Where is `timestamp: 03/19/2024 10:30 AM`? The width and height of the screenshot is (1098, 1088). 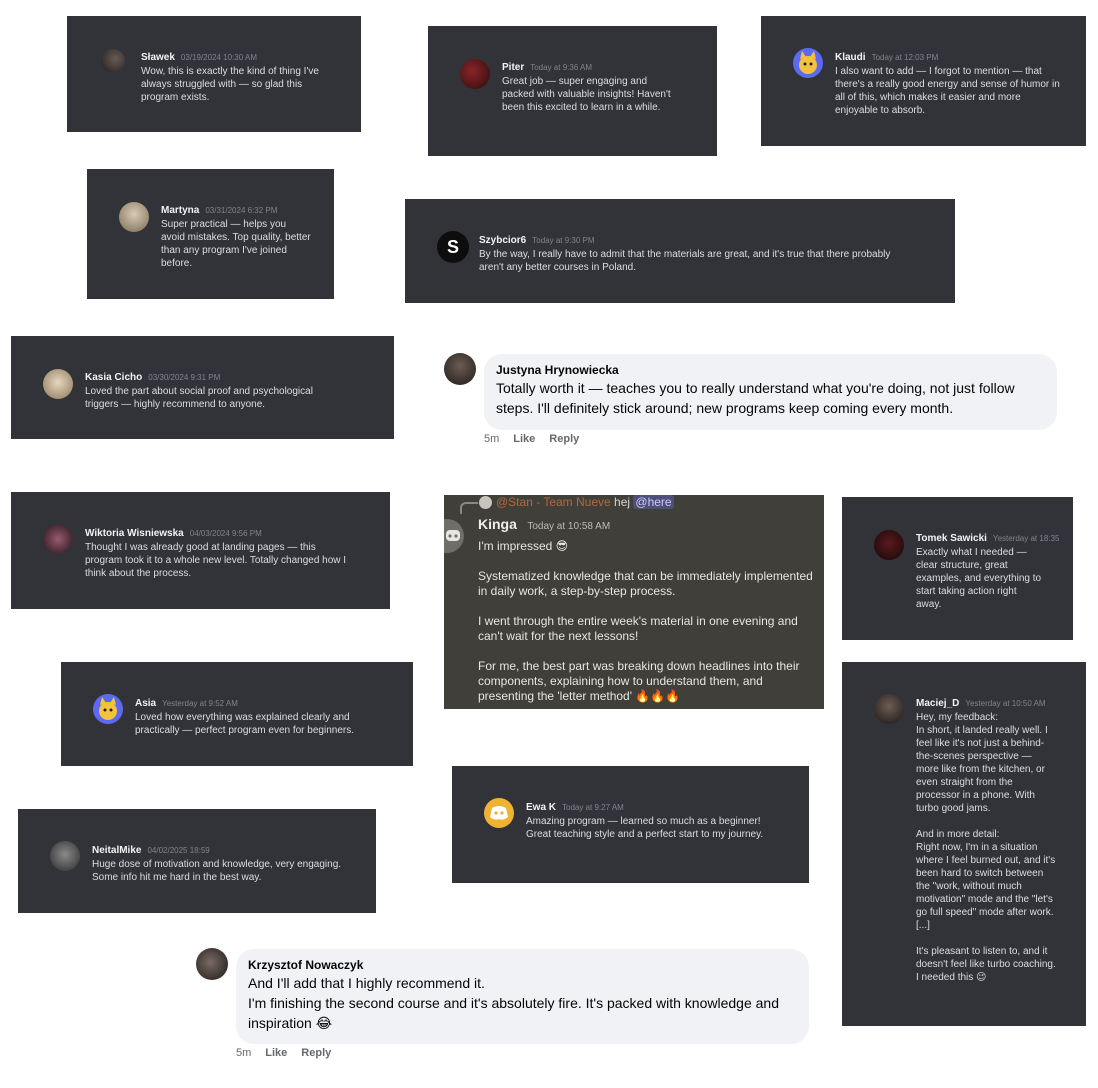
timestamp: 03/19/2024 10:30 AM is located at coordinates (218, 57).